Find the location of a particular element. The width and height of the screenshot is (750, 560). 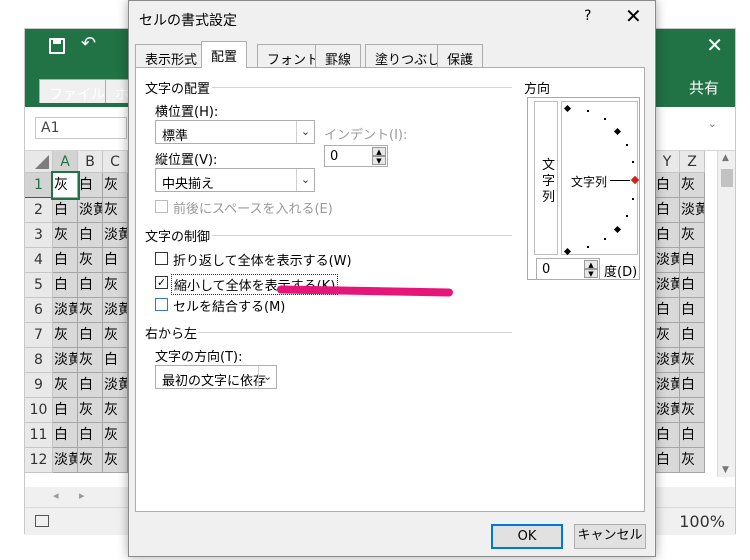

horizontal-select: 標準 ⌄ is located at coordinates (235, 132).